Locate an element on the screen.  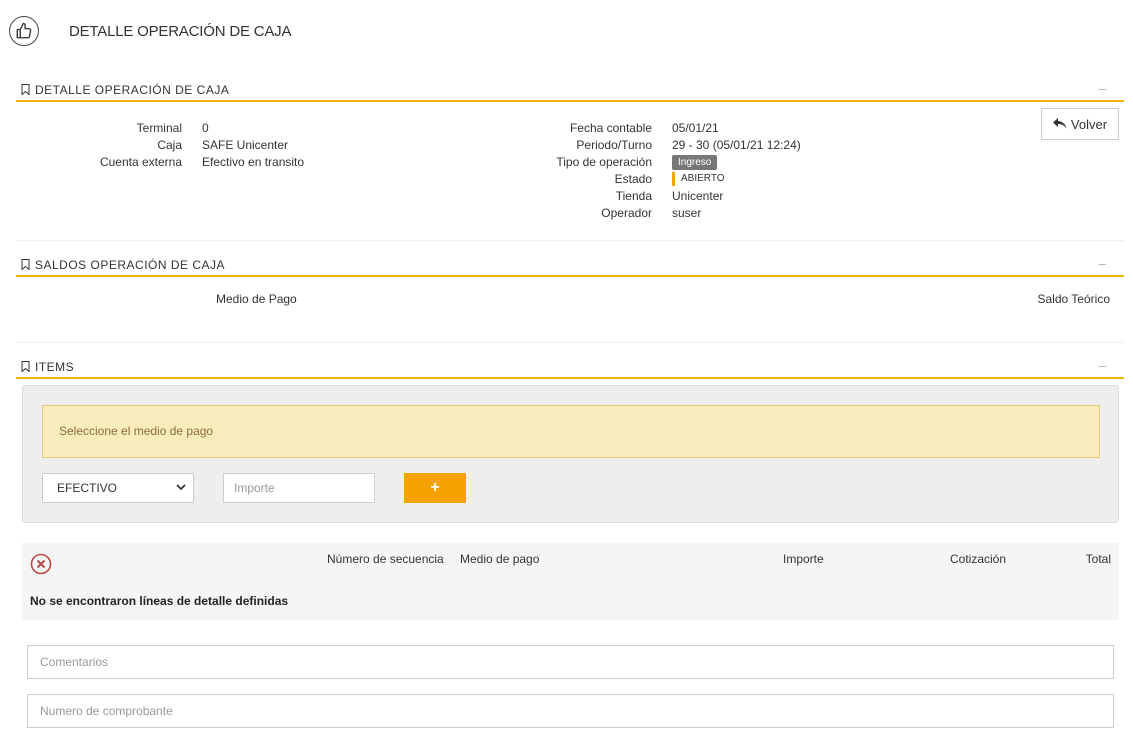
saldos-column-medio-pago: Medio de Pago is located at coordinates (256, 299).